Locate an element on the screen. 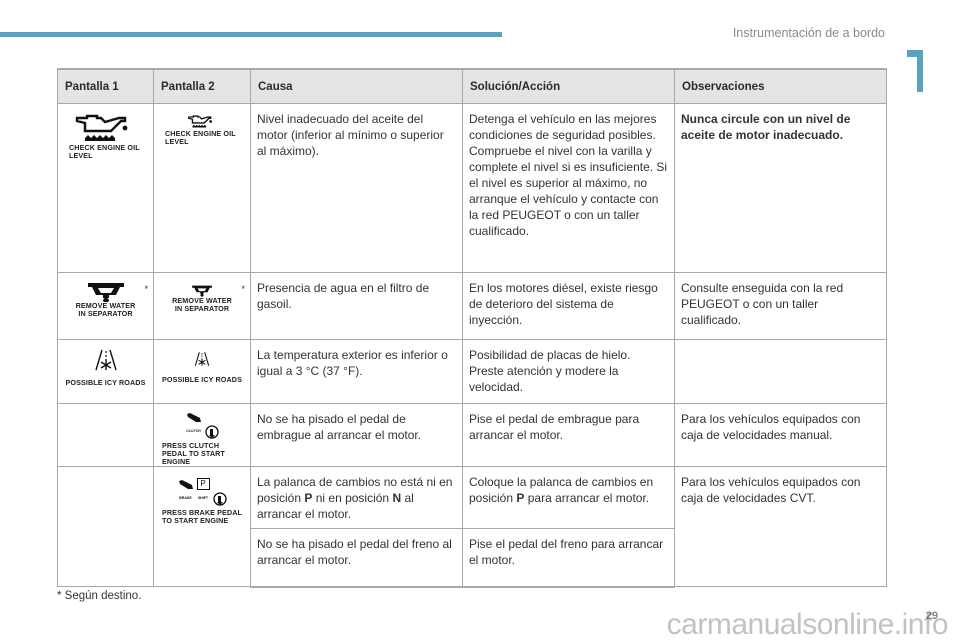 The image size is (960, 642). display1-cell: POSSIBLE ICY ROADS is located at coordinates (105, 371).